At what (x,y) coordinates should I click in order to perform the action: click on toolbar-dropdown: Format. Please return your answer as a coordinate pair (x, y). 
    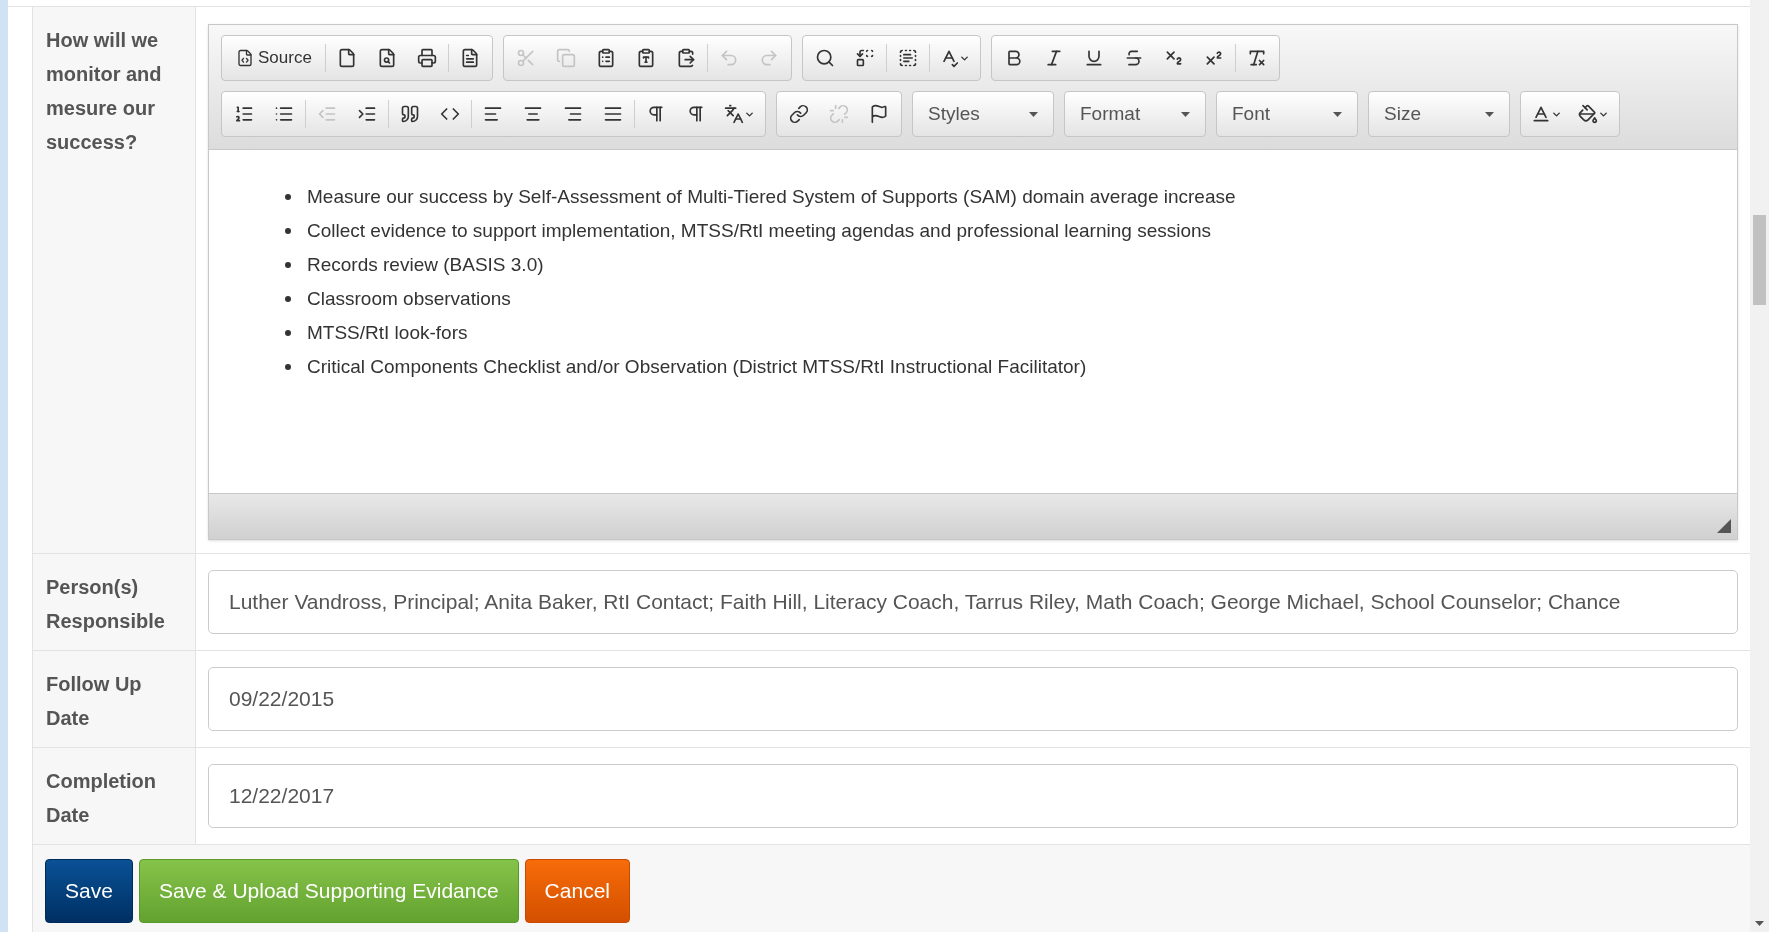
    Looking at the image, I should click on (1135, 114).